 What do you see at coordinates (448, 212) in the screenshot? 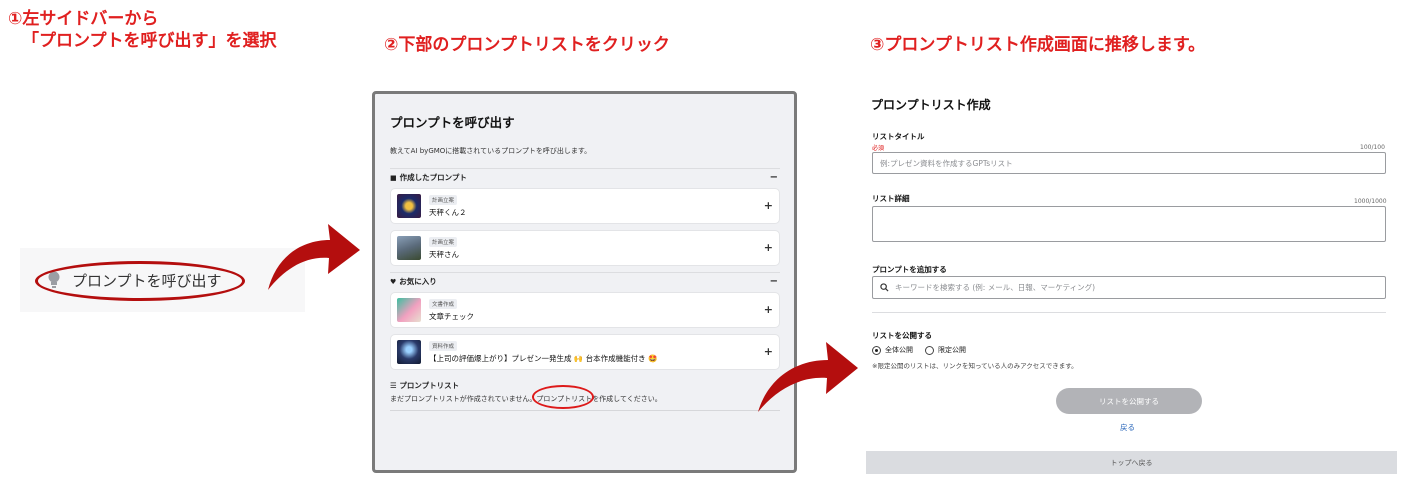
I see `prompt-name: 天秤くん２` at bounding box center [448, 212].